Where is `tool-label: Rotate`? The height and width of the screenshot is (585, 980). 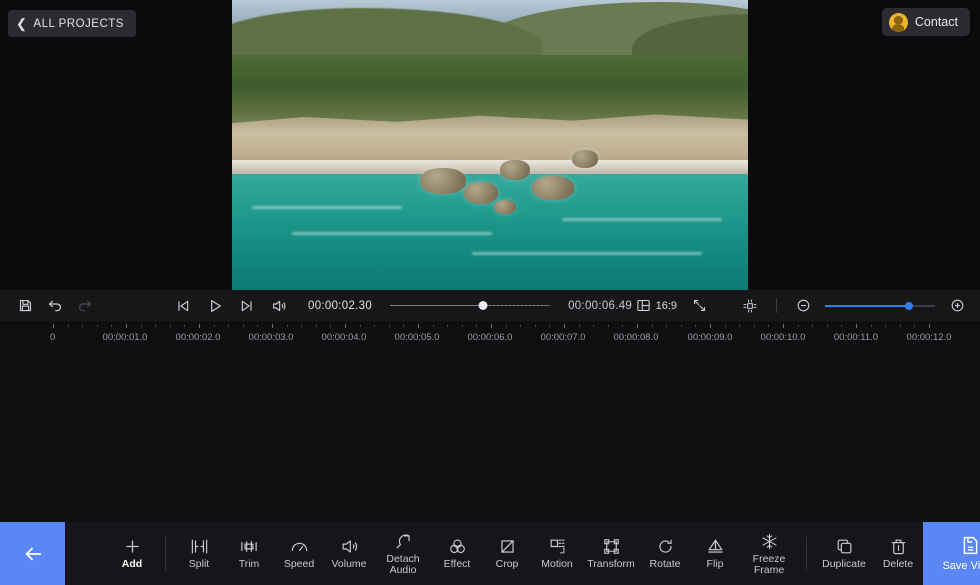 tool-label: Rotate is located at coordinates (665, 564).